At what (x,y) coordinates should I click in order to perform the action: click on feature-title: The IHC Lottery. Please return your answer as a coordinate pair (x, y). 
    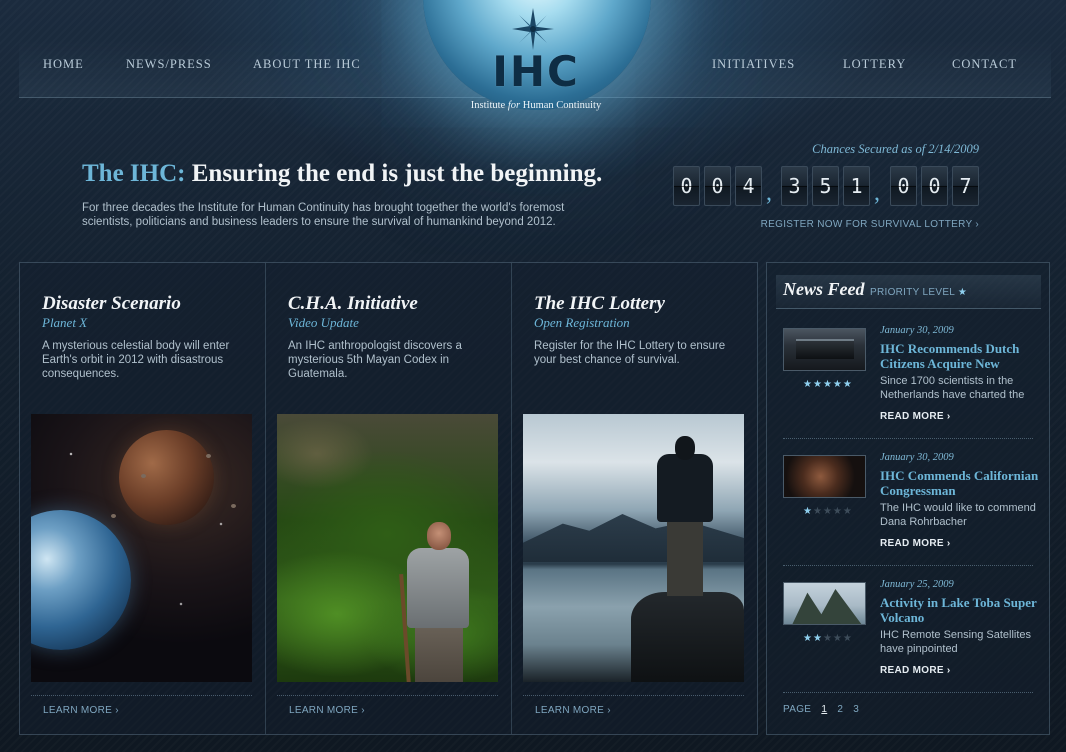
    Looking at the image, I should click on (599, 303).